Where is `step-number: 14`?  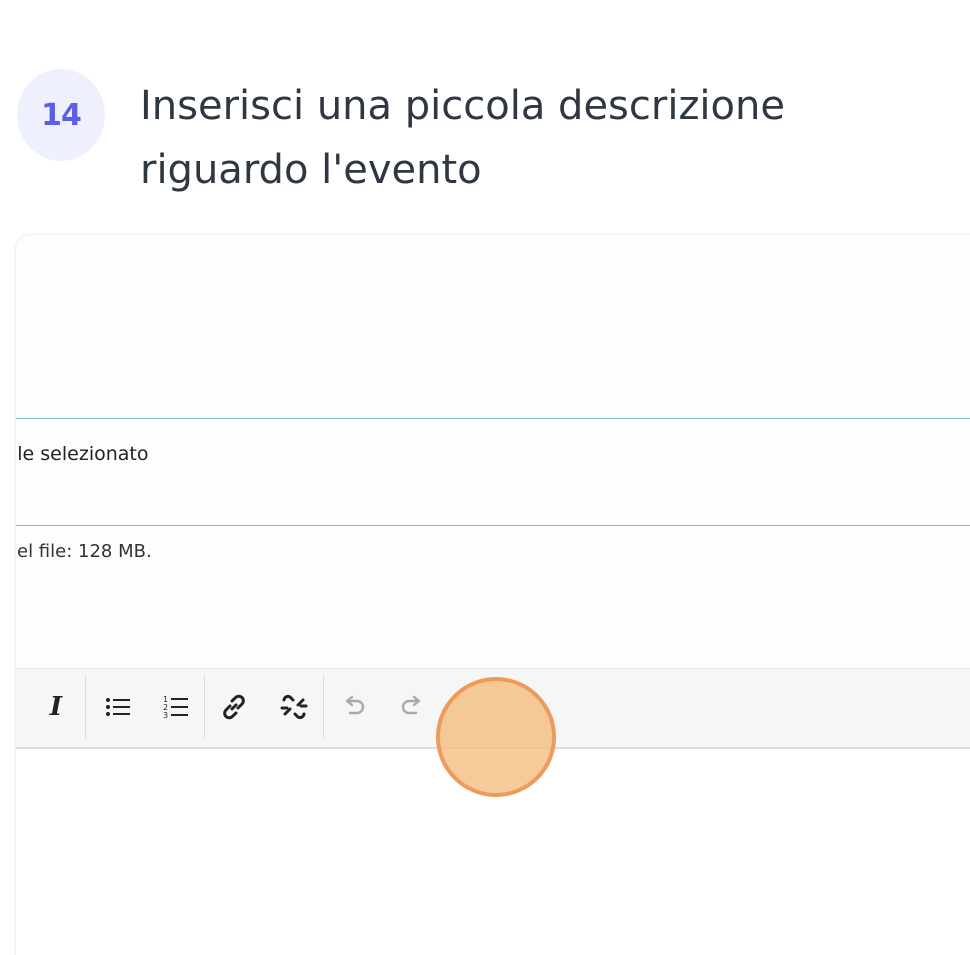
step-number: 14 is located at coordinates (61, 115).